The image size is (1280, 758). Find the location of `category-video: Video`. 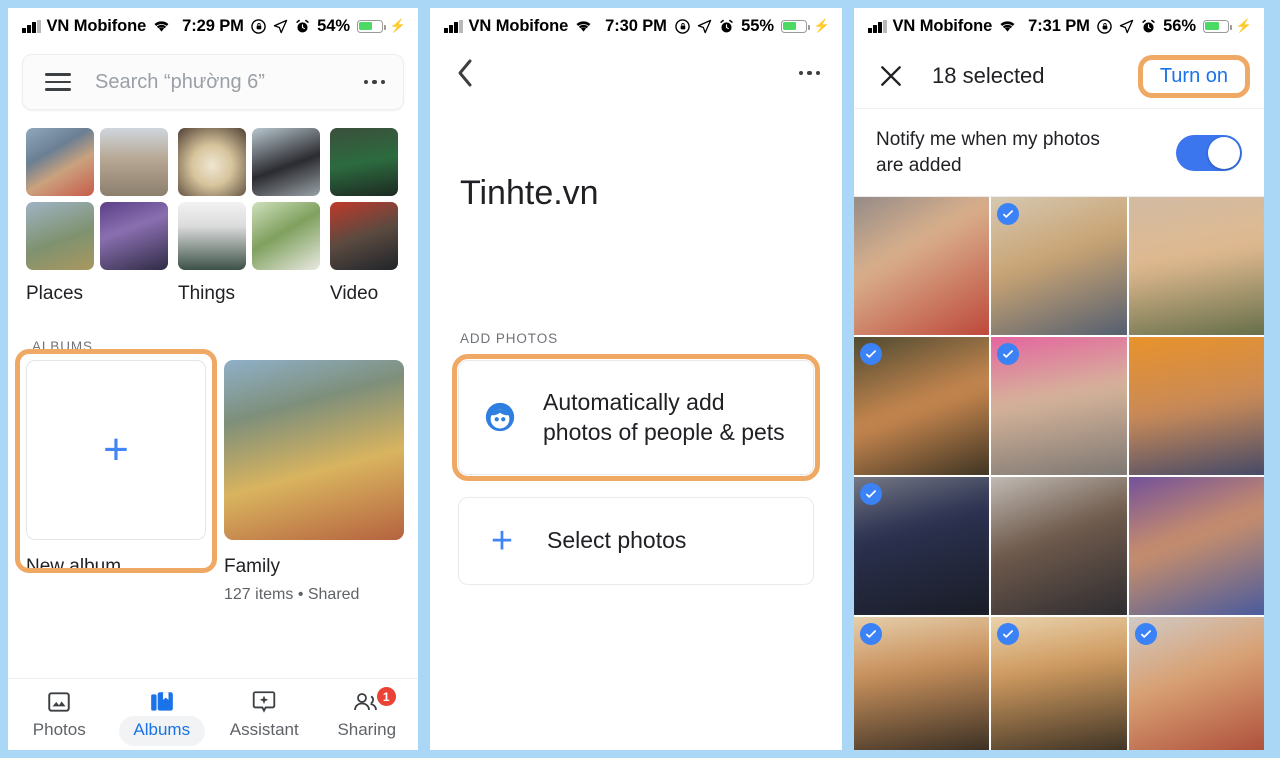

category-video: Video is located at coordinates (364, 216).